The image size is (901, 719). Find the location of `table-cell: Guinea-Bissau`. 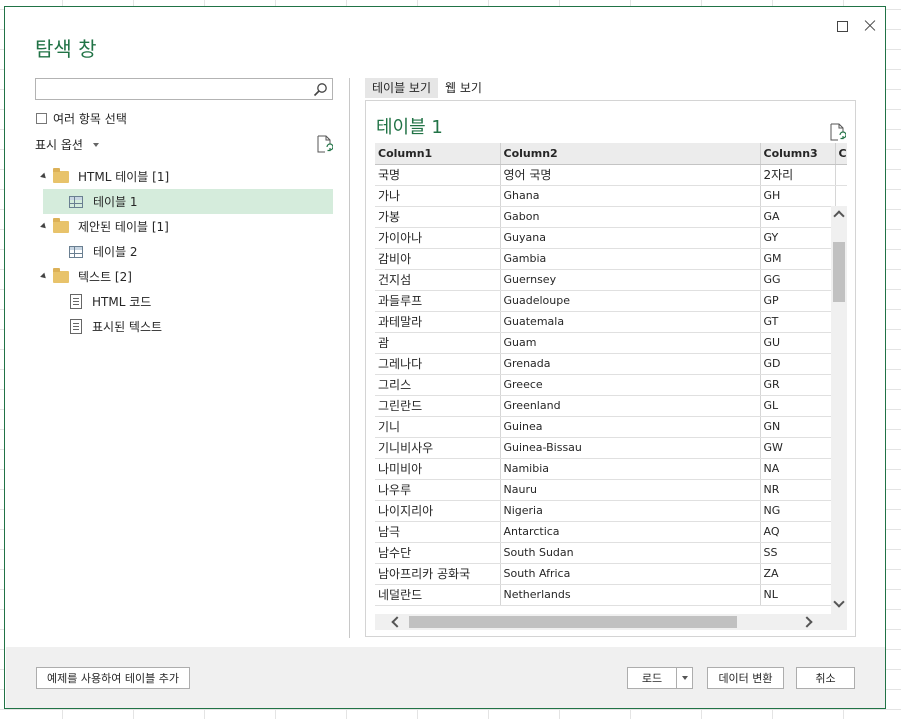

table-cell: Guinea-Bissau is located at coordinates (630, 448).